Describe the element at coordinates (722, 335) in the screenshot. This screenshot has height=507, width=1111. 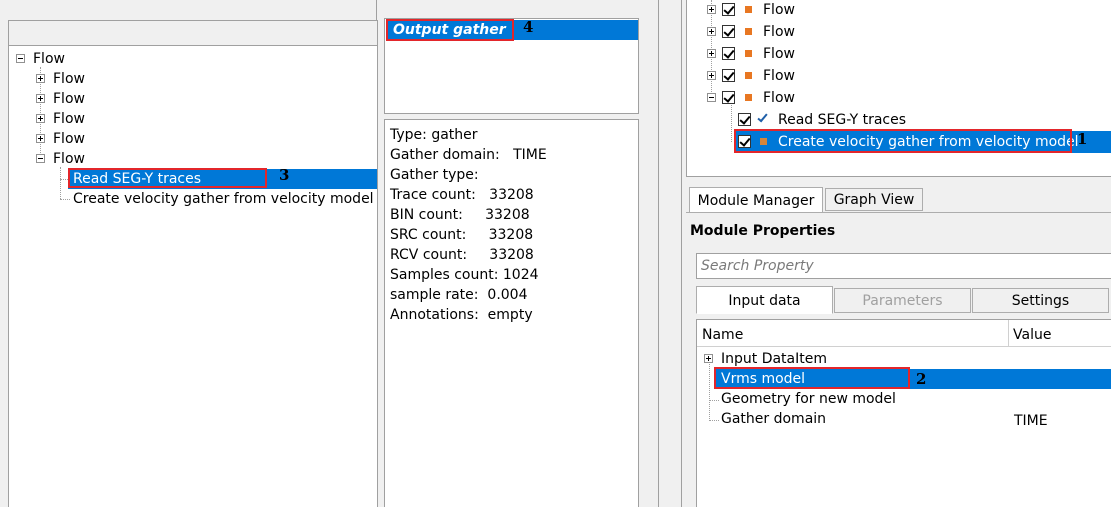
I see `column-header-name: Name` at that location.